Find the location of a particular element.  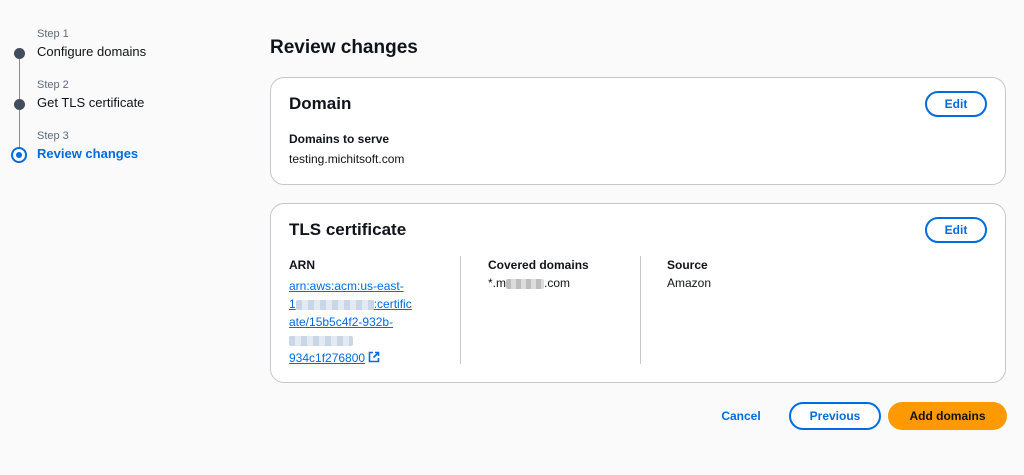

step-3: Step 3 Review changes is located at coordinates (87, 145).